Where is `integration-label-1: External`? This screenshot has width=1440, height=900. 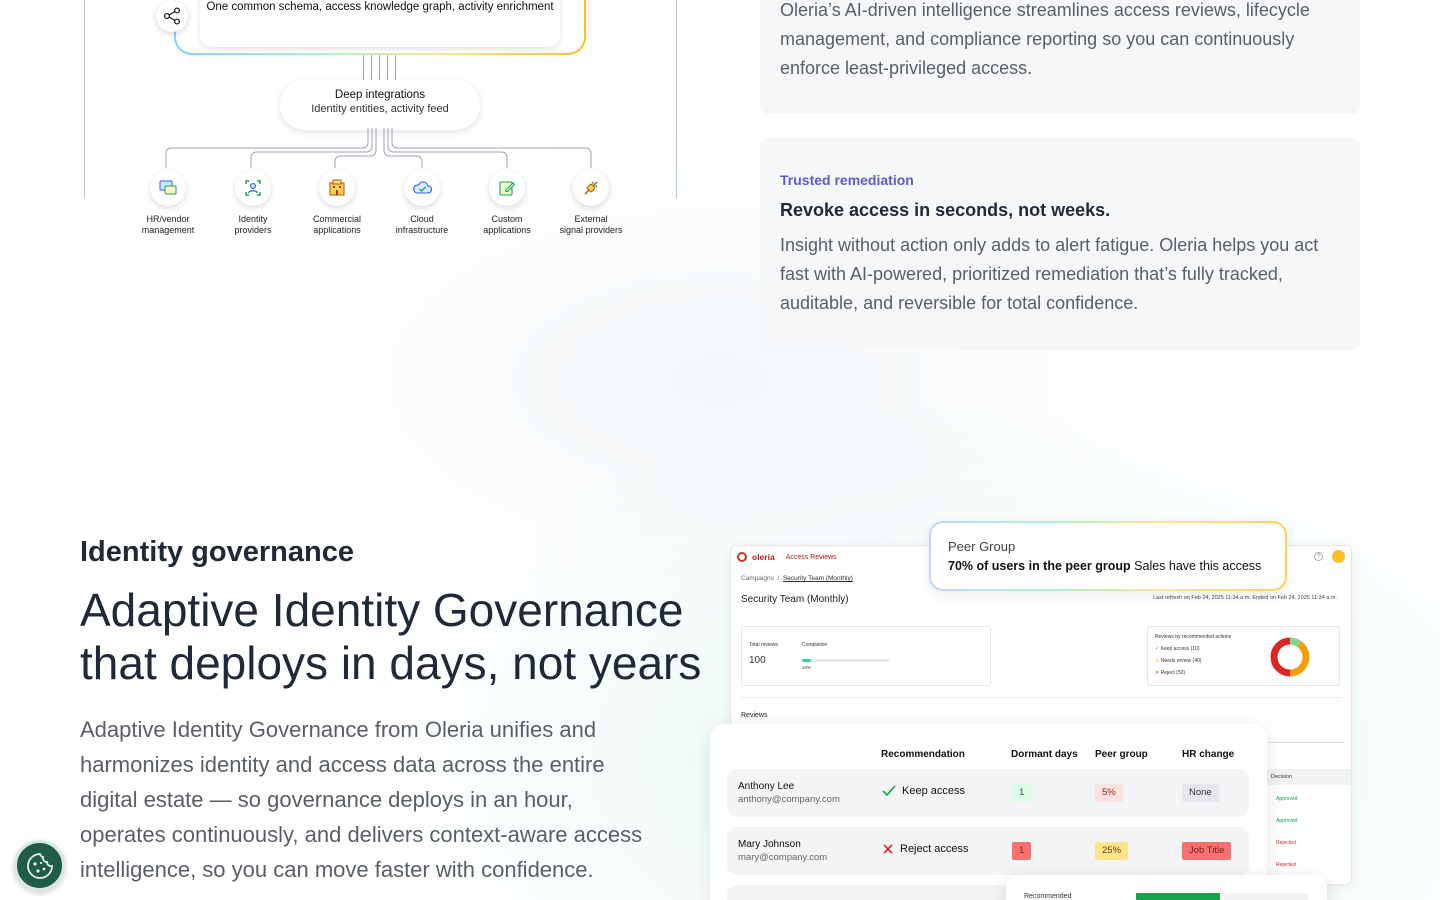
integration-label-1: External is located at coordinates (591, 219).